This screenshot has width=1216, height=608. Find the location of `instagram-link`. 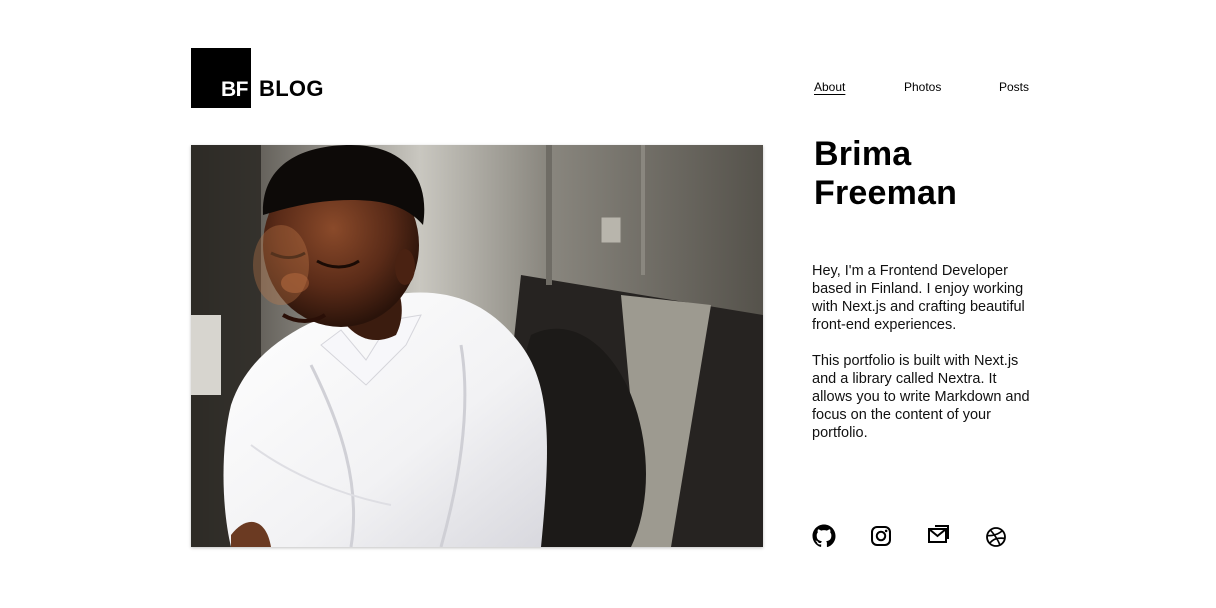

instagram-link is located at coordinates (882, 537).